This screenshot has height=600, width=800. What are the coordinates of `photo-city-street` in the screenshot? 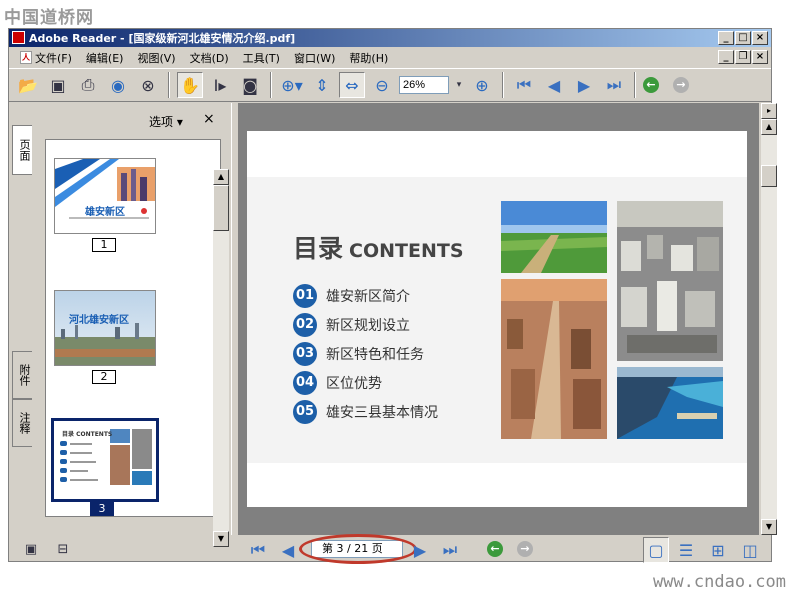 It's located at (554, 359).